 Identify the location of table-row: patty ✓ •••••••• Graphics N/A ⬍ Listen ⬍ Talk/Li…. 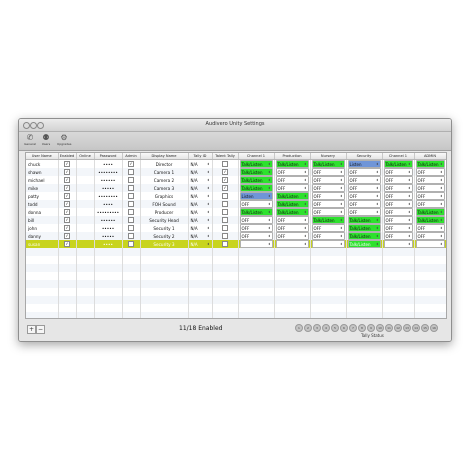
(236, 196).